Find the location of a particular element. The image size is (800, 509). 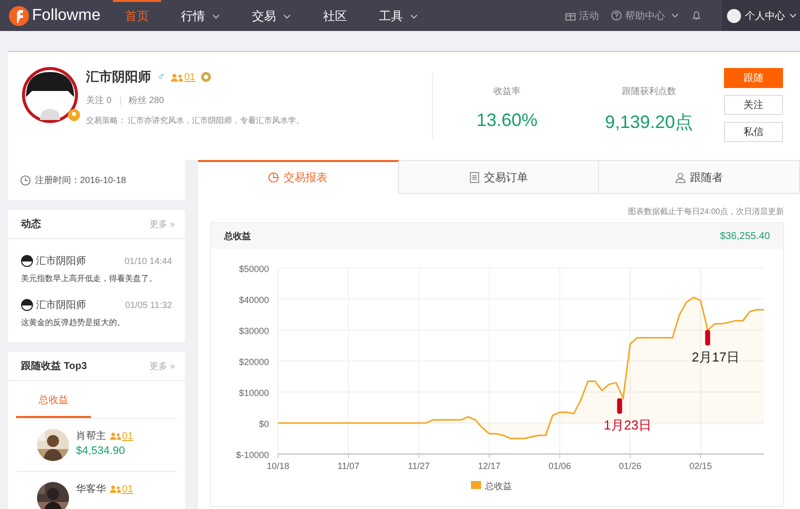

stat-label: 跟随获利点数 is located at coordinates (649, 91).